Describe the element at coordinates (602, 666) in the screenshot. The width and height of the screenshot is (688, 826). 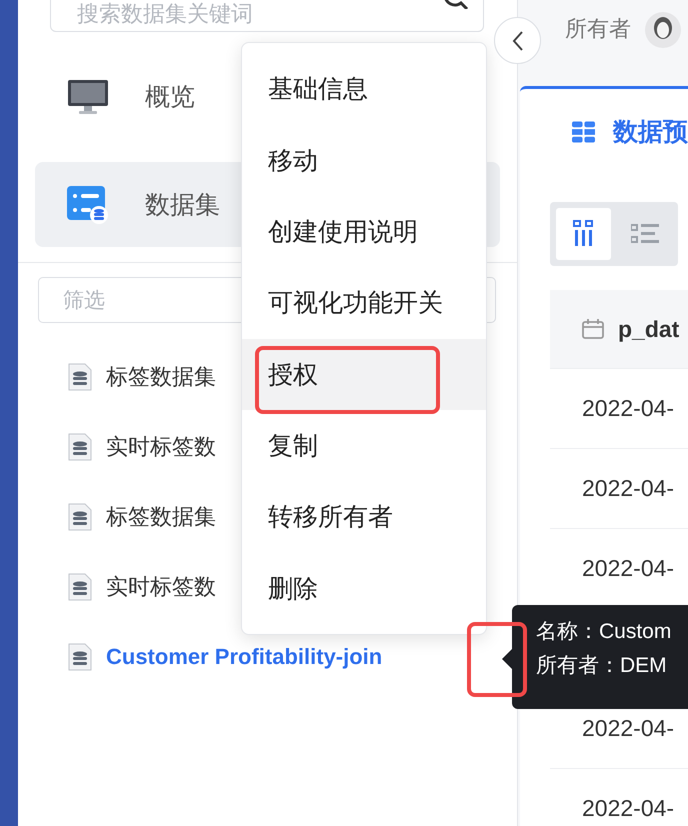
I see `tooltip-text: 所有者：DEM` at that location.